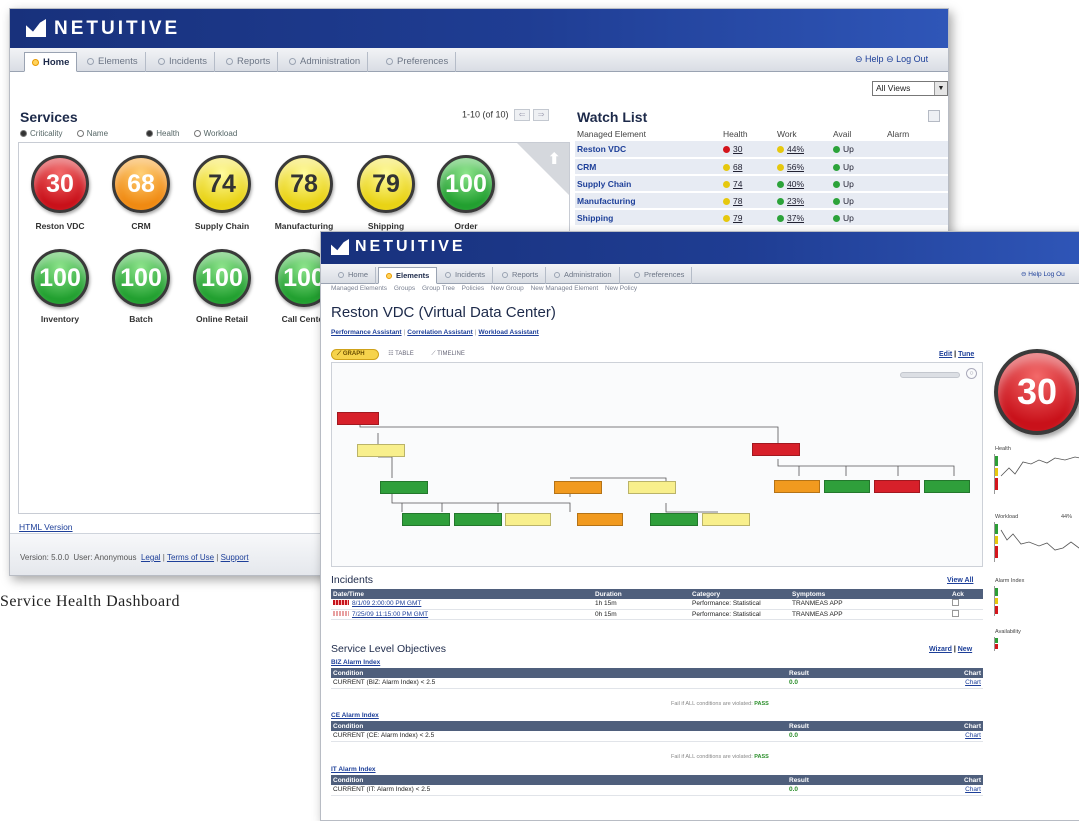  What do you see at coordinates (151, 557) in the screenshot?
I see `legal-link: Legal` at bounding box center [151, 557].